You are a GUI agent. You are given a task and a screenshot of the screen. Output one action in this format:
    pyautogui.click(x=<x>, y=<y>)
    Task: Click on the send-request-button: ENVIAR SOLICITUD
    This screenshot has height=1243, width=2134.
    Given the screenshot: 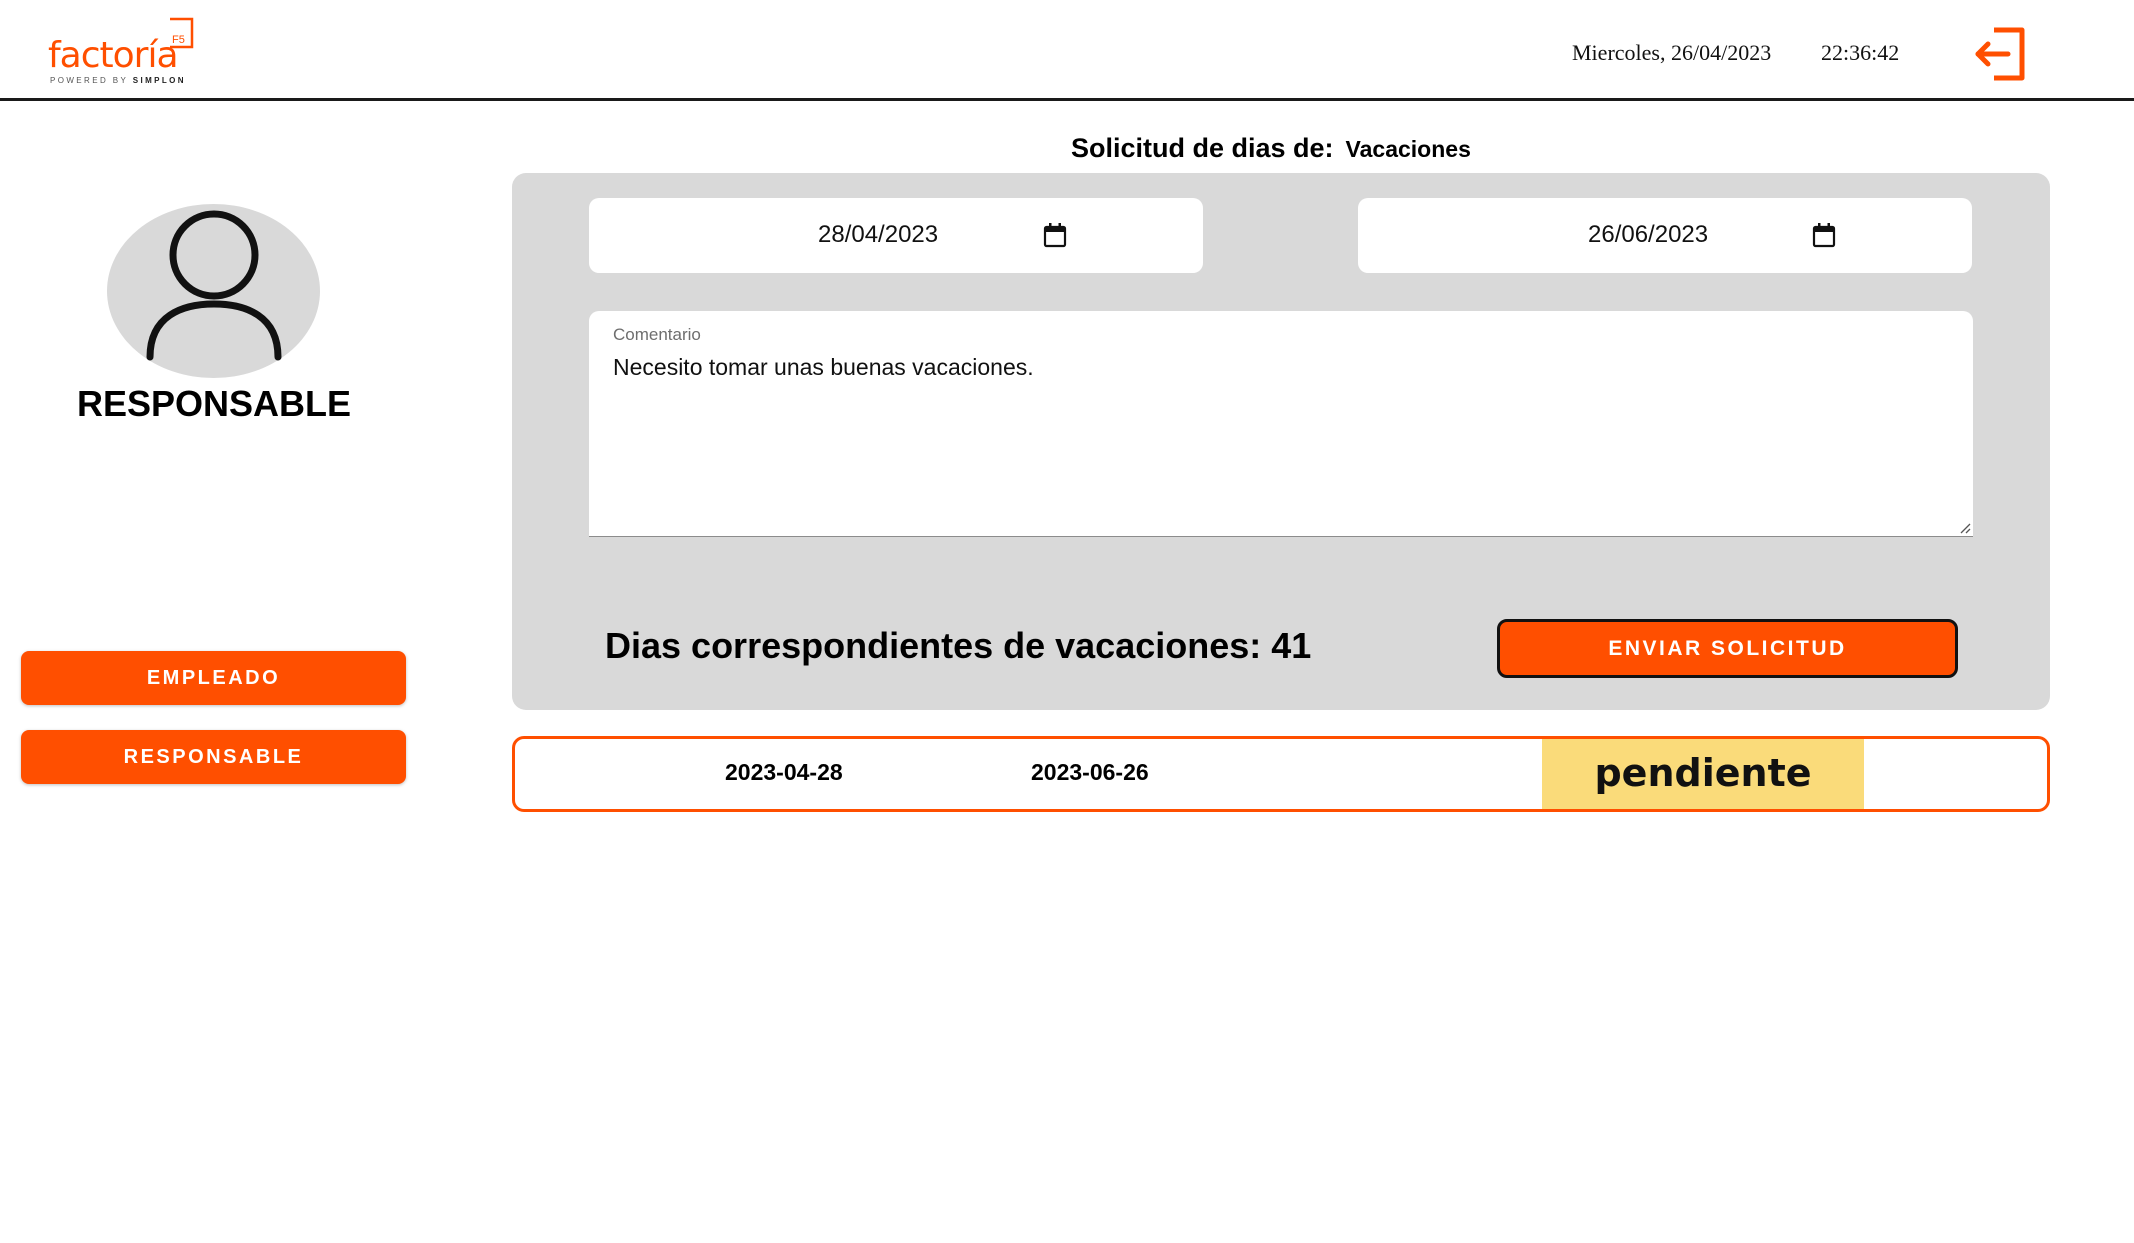 What is the action you would take?
    pyautogui.click(x=1727, y=648)
    